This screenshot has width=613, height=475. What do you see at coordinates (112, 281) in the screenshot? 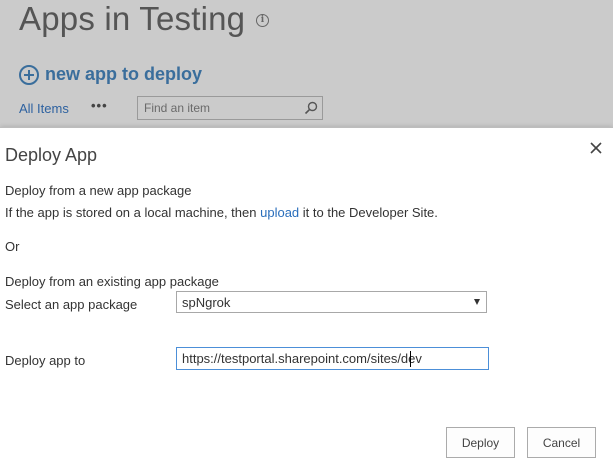
I see `existing-package-heading: Deploy from an existing app package` at bounding box center [112, 281].